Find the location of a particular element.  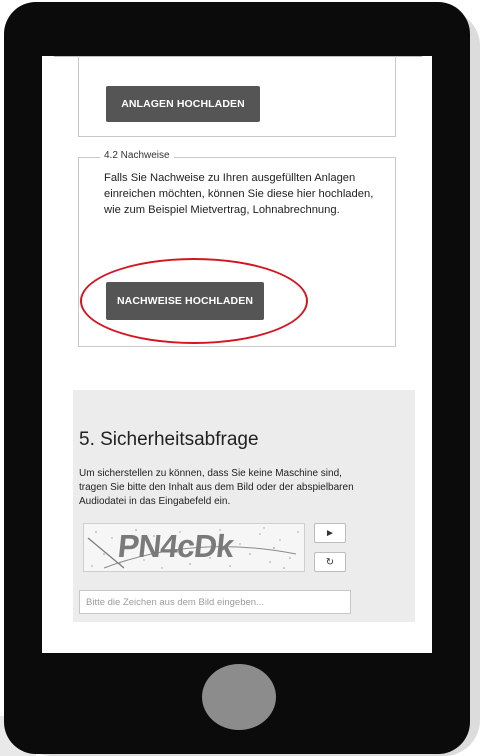

security-title: 5. Sicherheitsabfrage is located at coordinates (169, 439).